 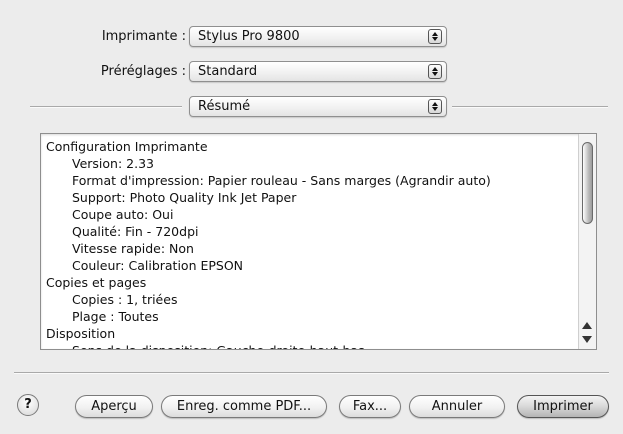 I want to click on print-button: Imprimer, so click(x=563, y=406).